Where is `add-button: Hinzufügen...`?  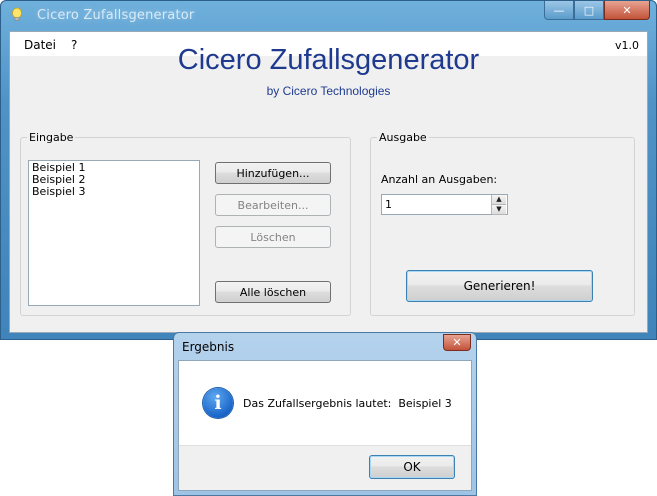 add-button: Hinzufügen... is located at coordinates (273, 173).